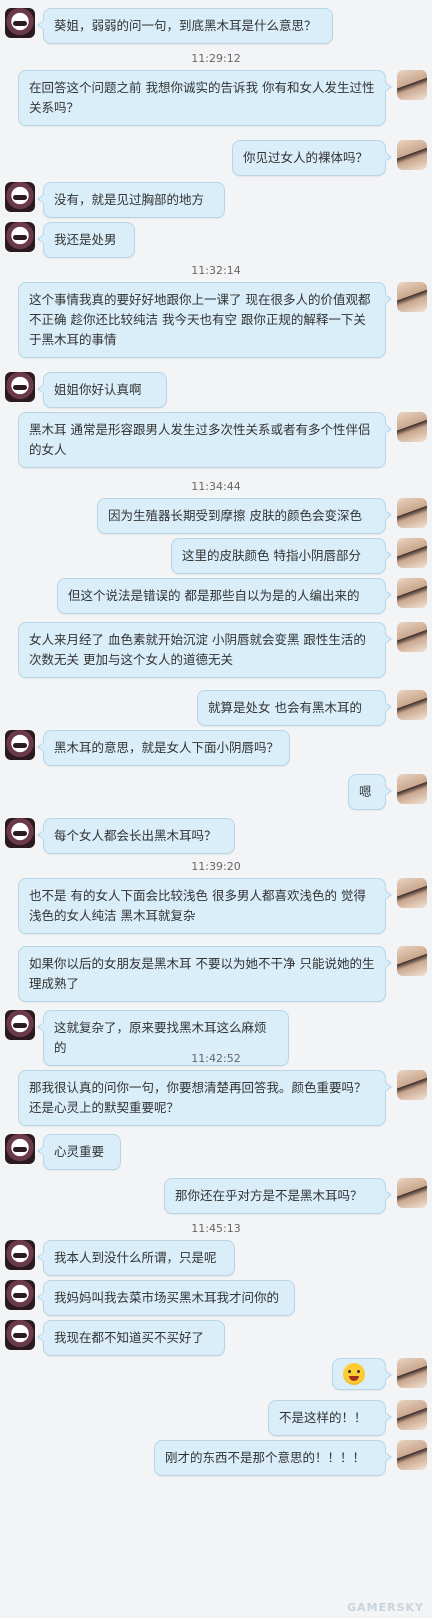  I want to click on message-bubble: 你见过女人的裸体吗？, so click(312, 158).